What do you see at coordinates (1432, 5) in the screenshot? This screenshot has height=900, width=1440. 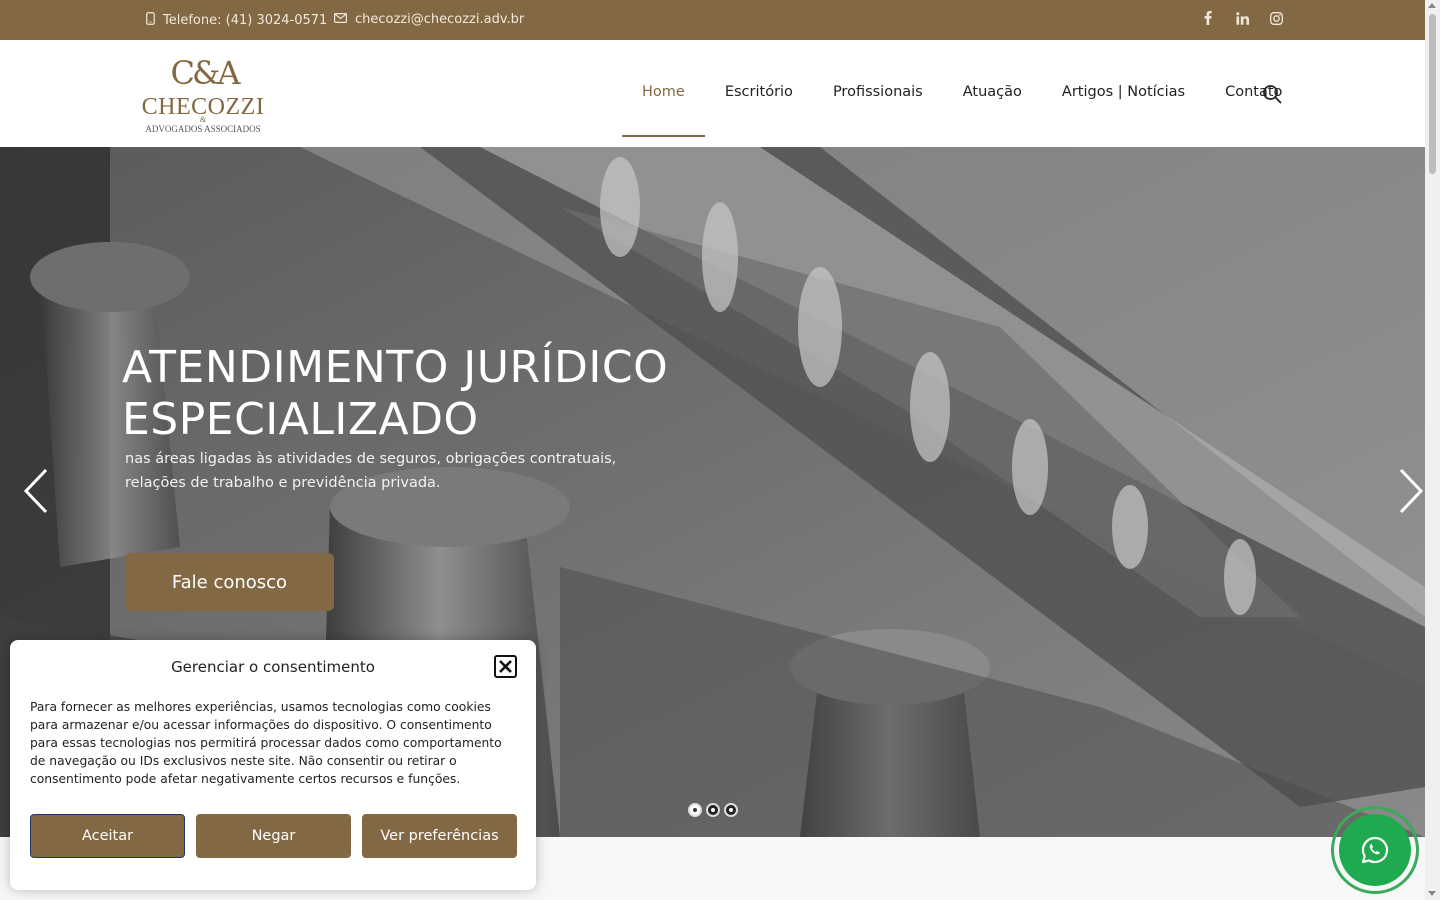 I see `scroll-up-arrow` at bounding box center [1432, 5].